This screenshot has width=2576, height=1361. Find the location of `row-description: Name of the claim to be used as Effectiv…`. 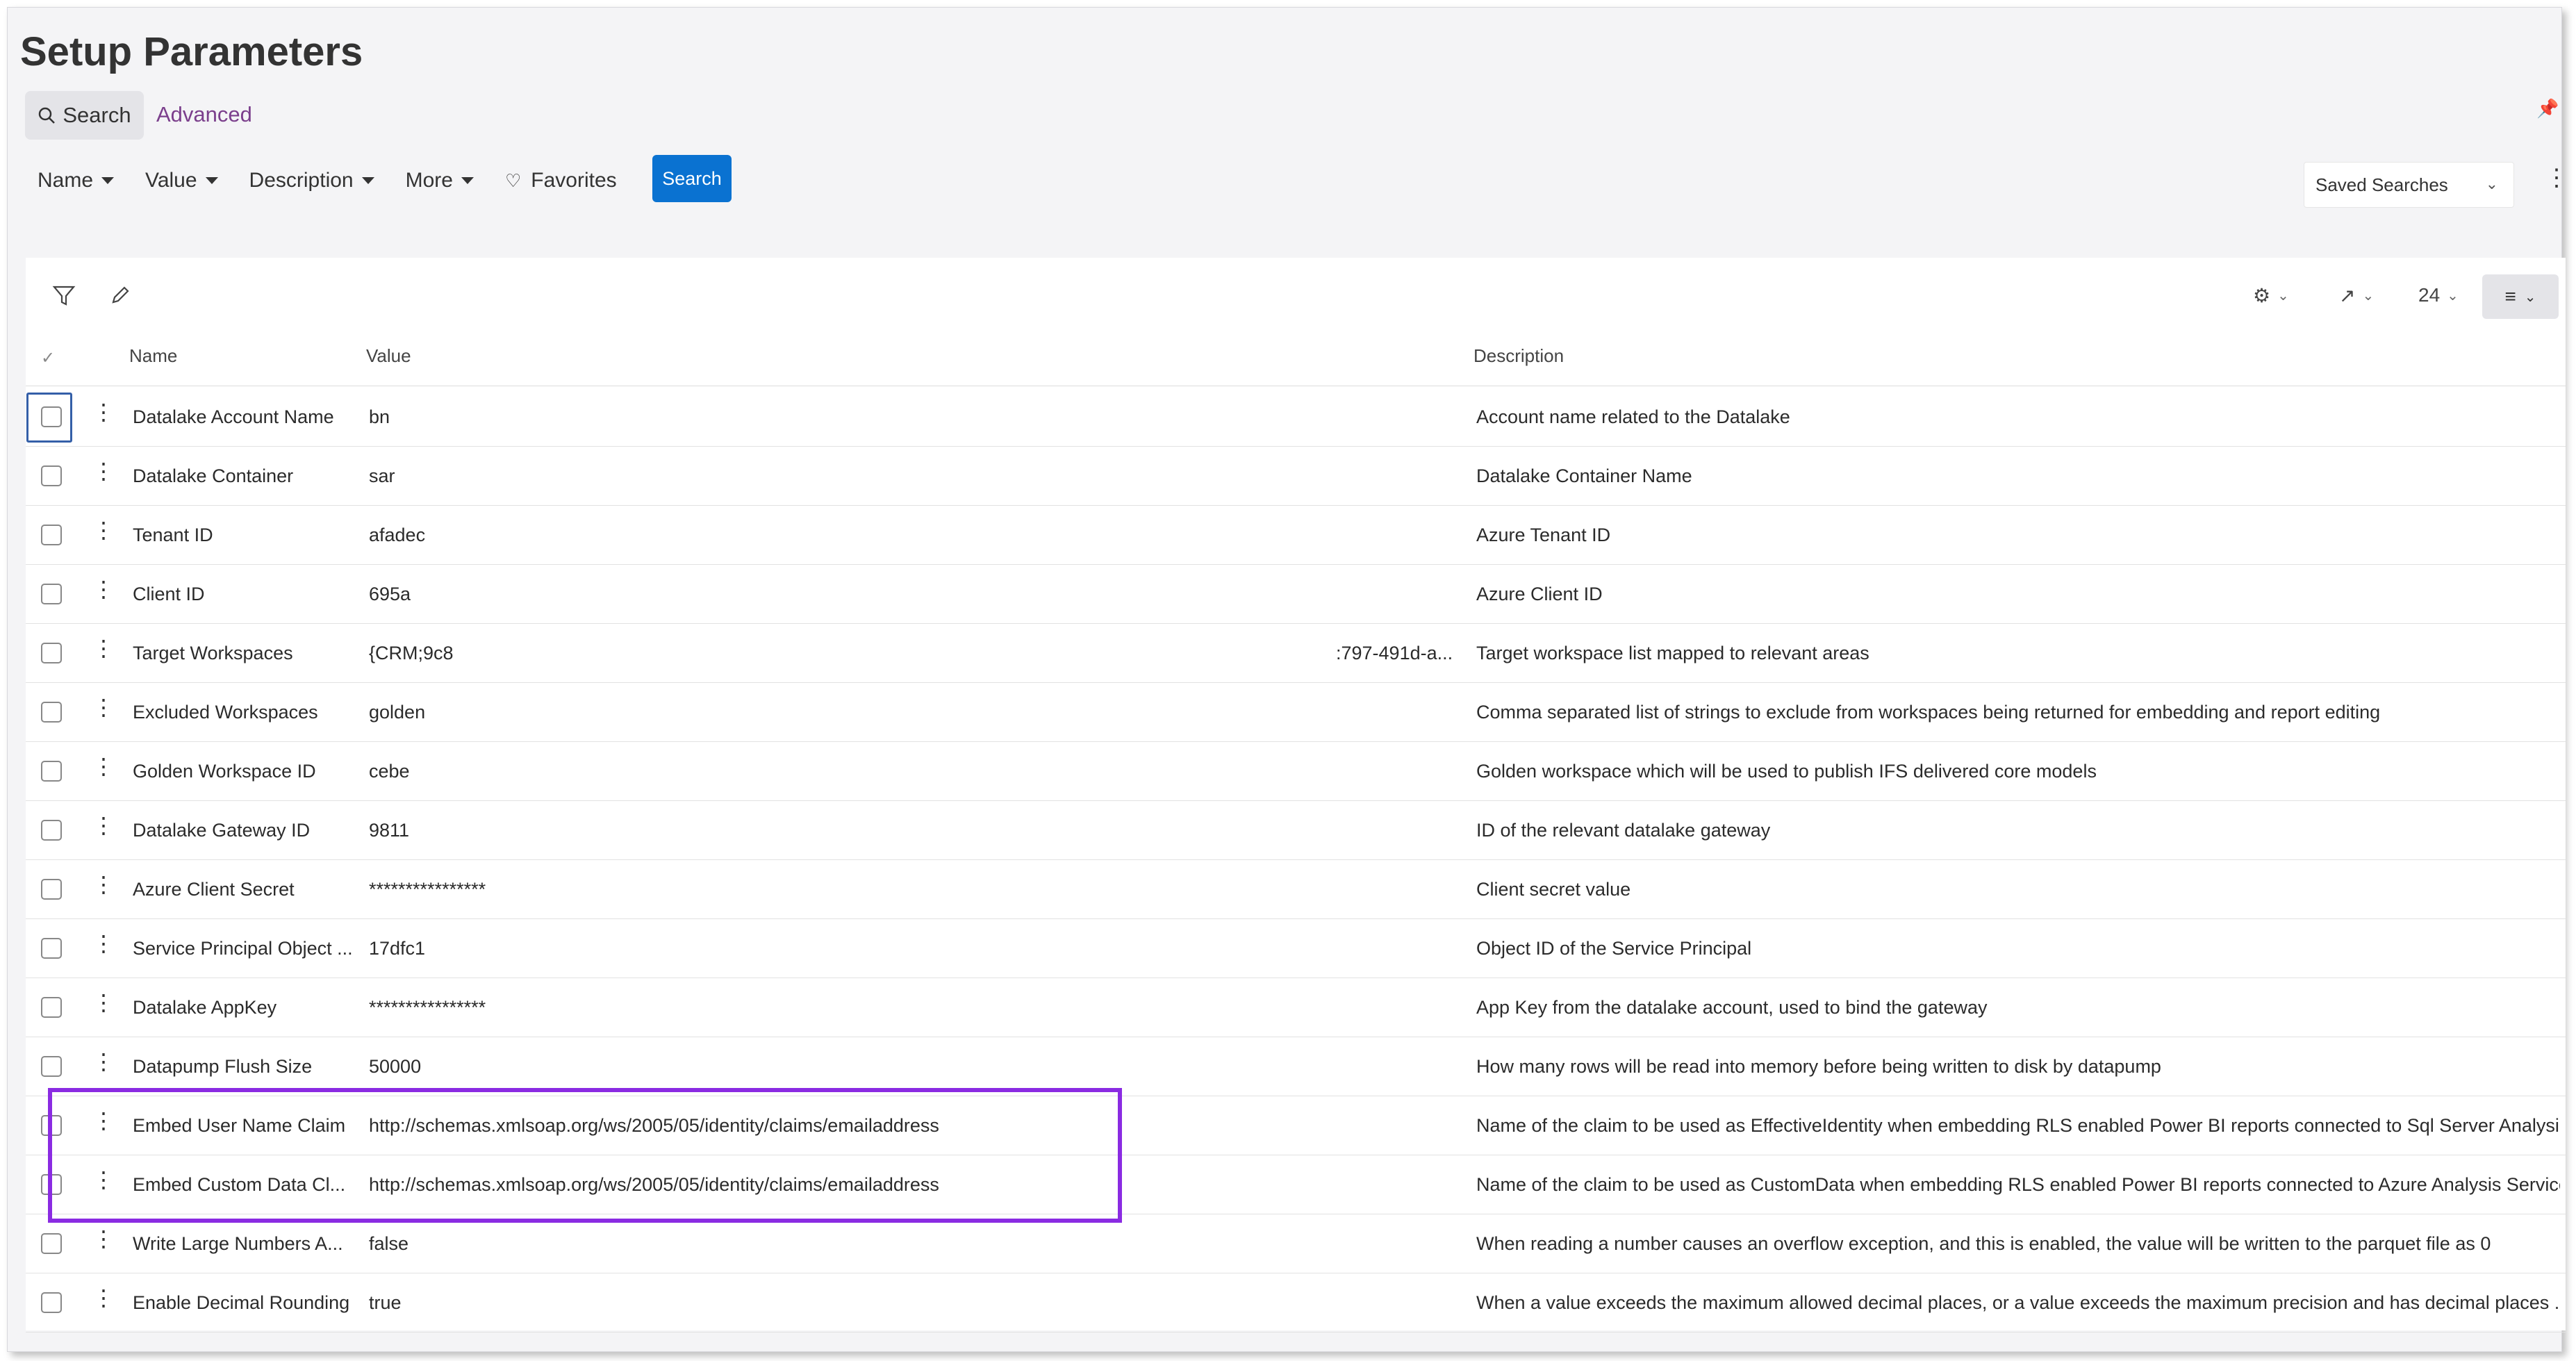

row-description: Name of the claim to be used as Effectiv… is located at coordinates (2018, 1125).